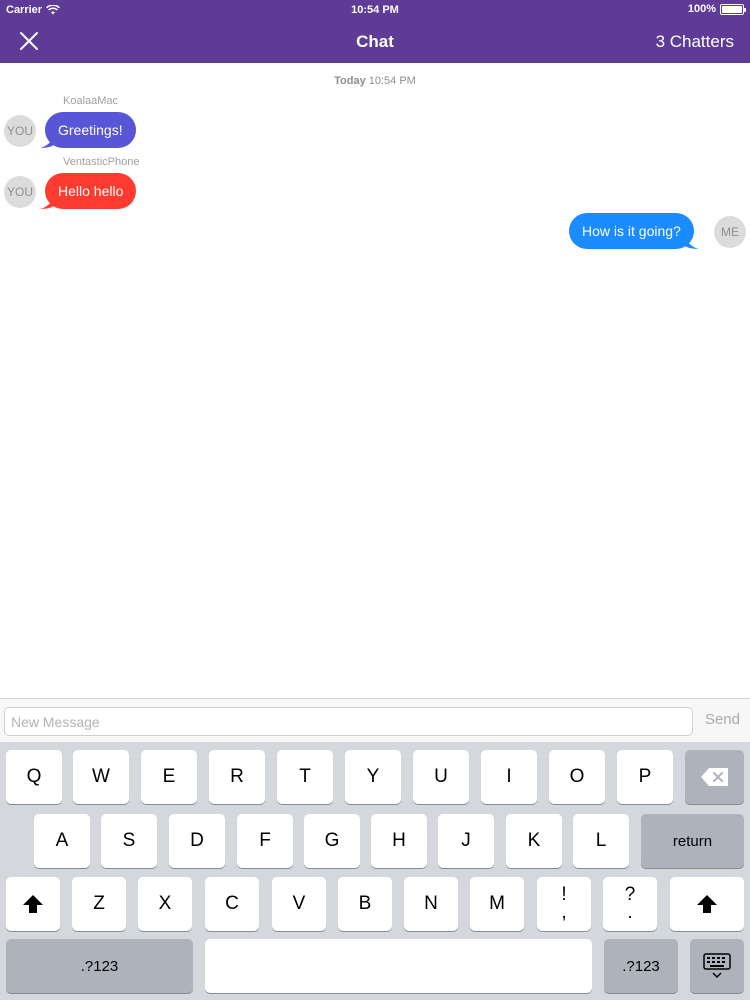 The width and height of the screenshot is (750, 1000). What do you see at coordinates (399, 841) in the screenshot?
I see `key-h: H` at bounding box center [399, 841].